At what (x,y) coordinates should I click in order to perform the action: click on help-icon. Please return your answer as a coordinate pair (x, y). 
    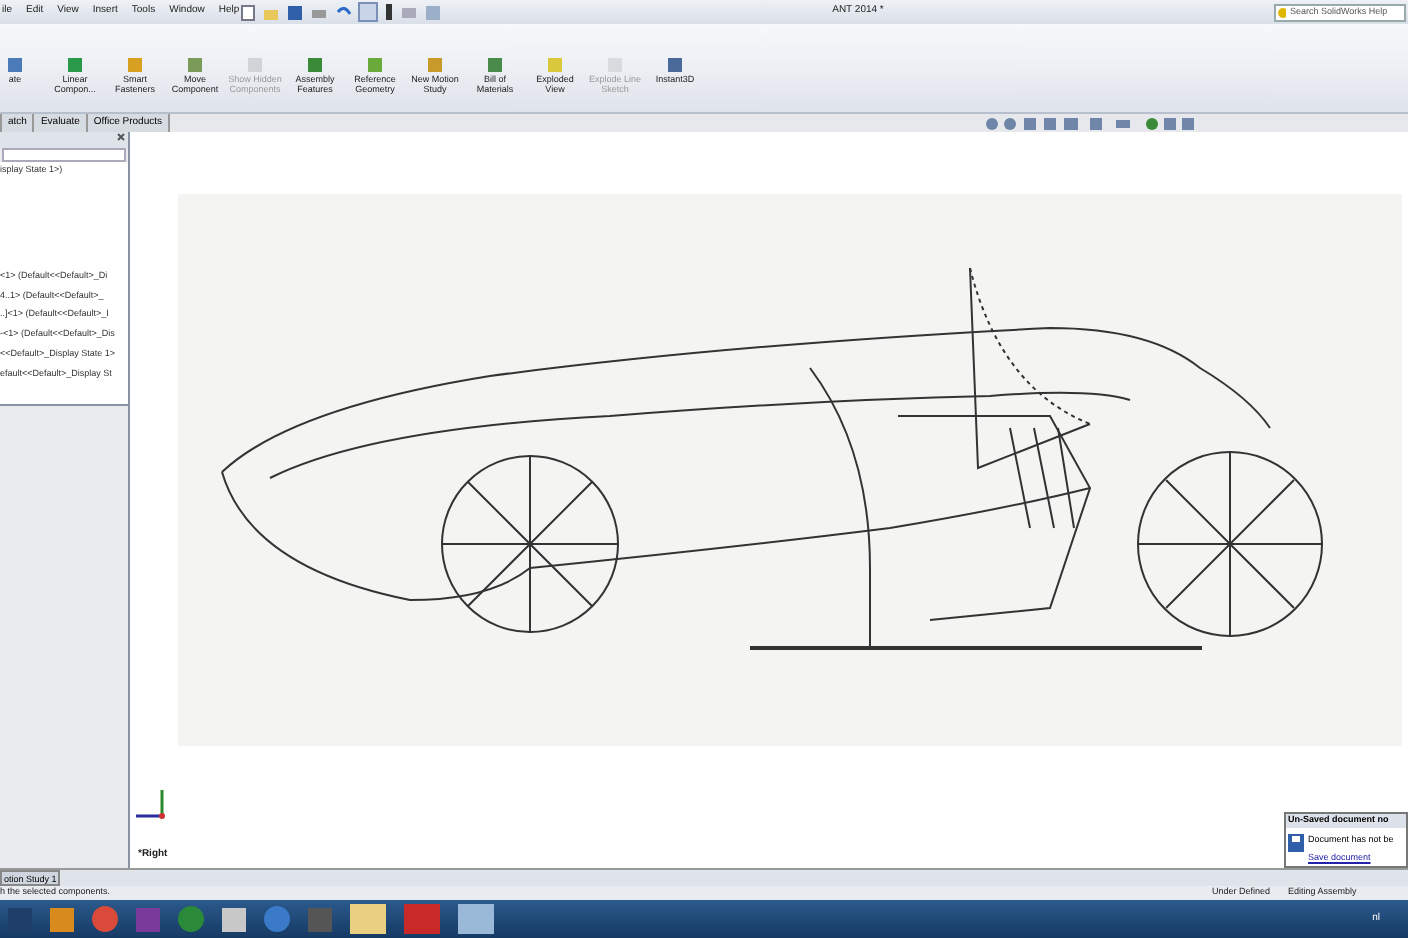
    Looking at the image, I should click on (1282, 12).